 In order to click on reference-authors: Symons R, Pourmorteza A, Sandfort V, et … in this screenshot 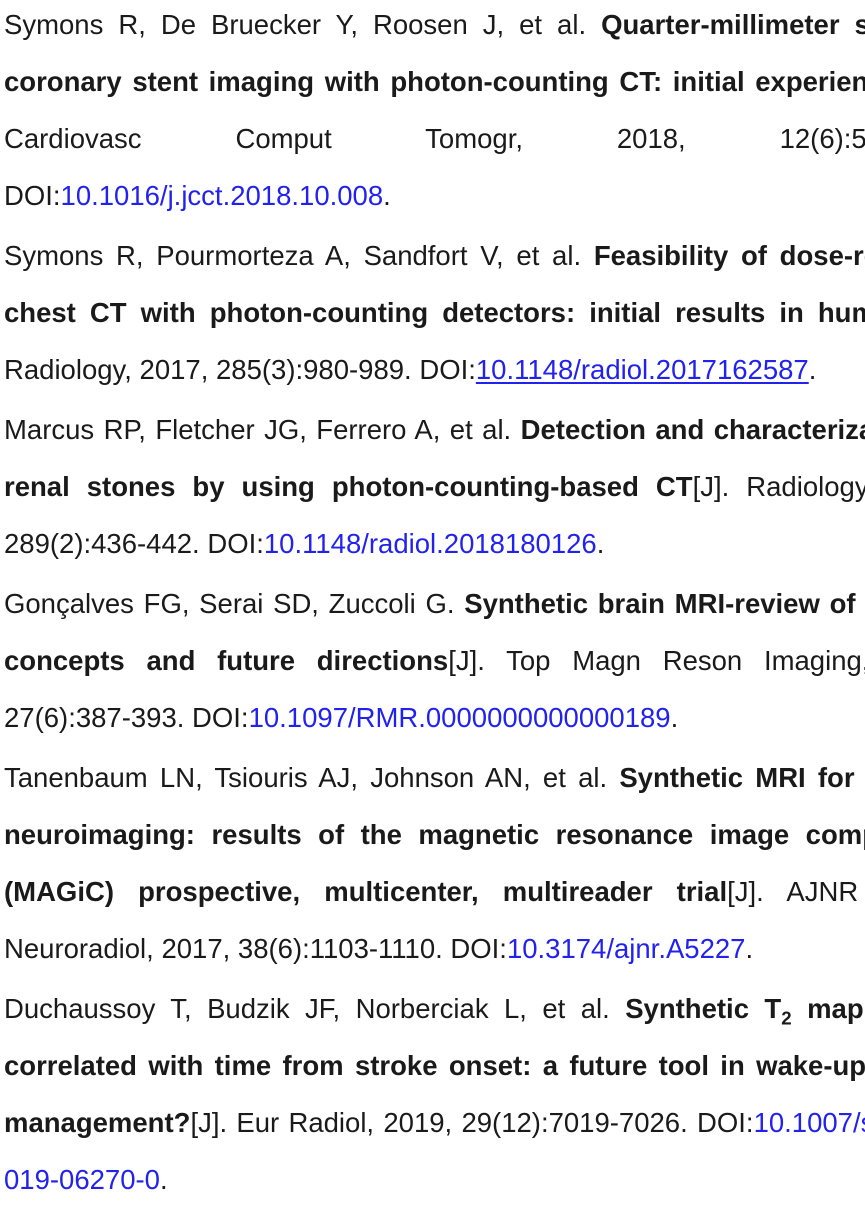, I will do `click(299, 255)`.